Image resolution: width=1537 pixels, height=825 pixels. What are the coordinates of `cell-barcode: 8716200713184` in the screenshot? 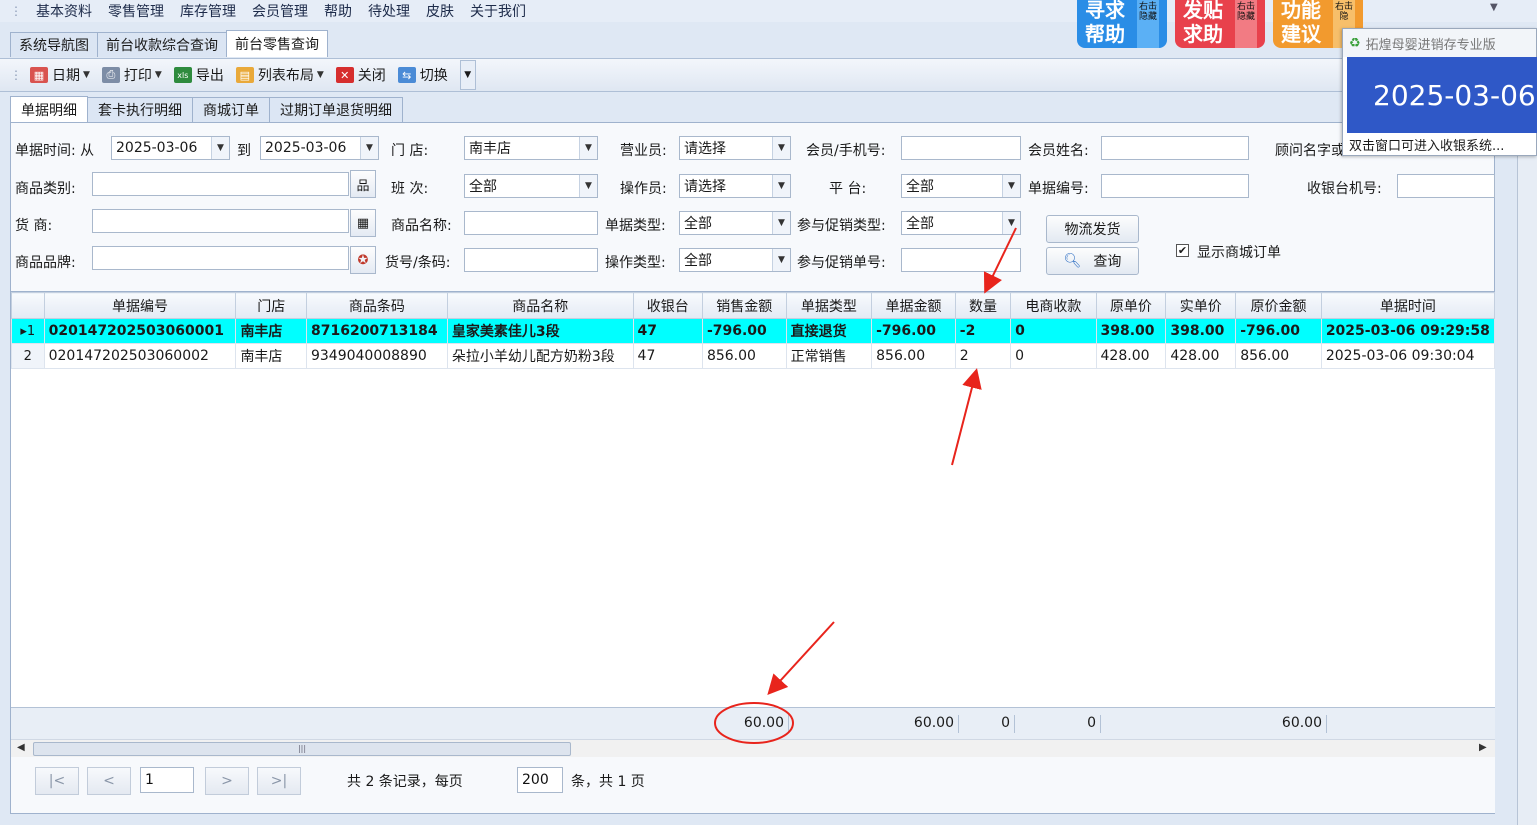 It's located at (376, 331).